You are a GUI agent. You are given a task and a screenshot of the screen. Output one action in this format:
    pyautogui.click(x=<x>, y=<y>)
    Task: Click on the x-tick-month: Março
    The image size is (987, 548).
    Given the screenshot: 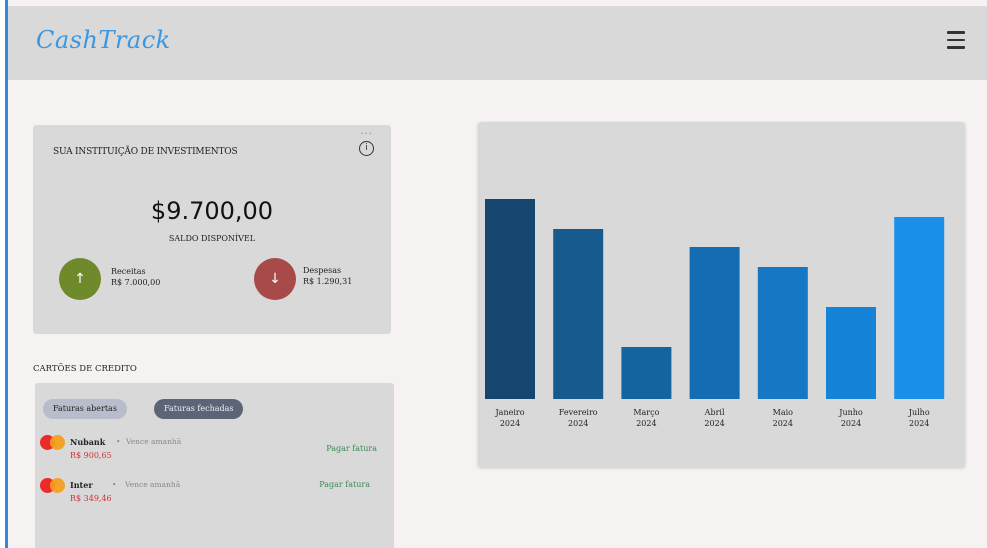 What is the action you would take?
    pyautogui.click(x=646, y=412)
    